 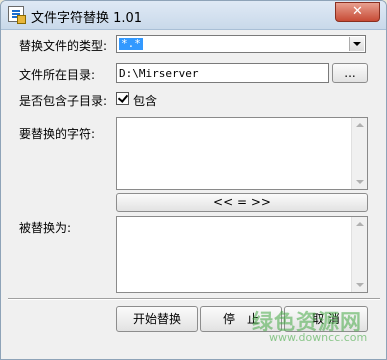 I want to click on close-button: ✕, so click(x=357, y=12).